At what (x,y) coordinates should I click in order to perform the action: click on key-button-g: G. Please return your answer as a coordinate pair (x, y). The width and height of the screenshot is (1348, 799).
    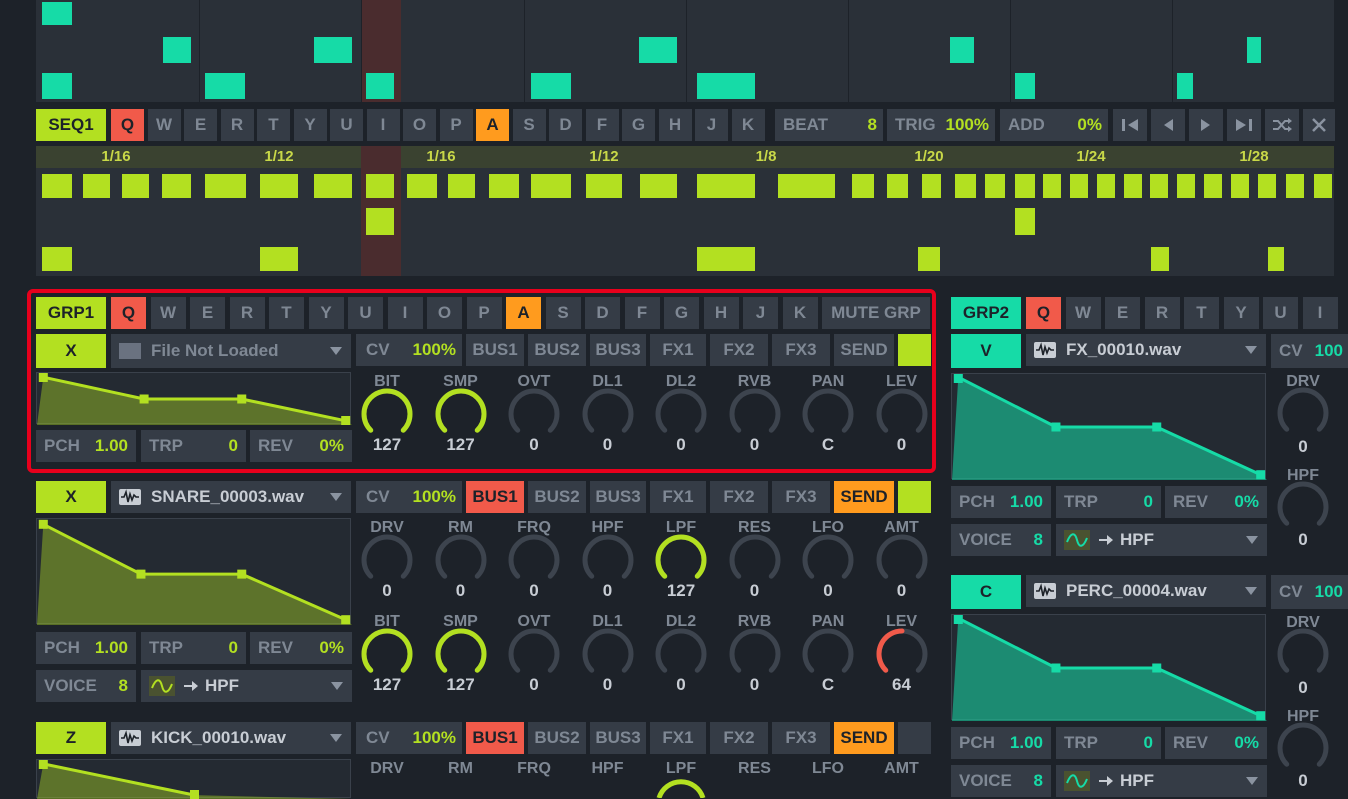
    Looking at the image, I should click on (638, 125).